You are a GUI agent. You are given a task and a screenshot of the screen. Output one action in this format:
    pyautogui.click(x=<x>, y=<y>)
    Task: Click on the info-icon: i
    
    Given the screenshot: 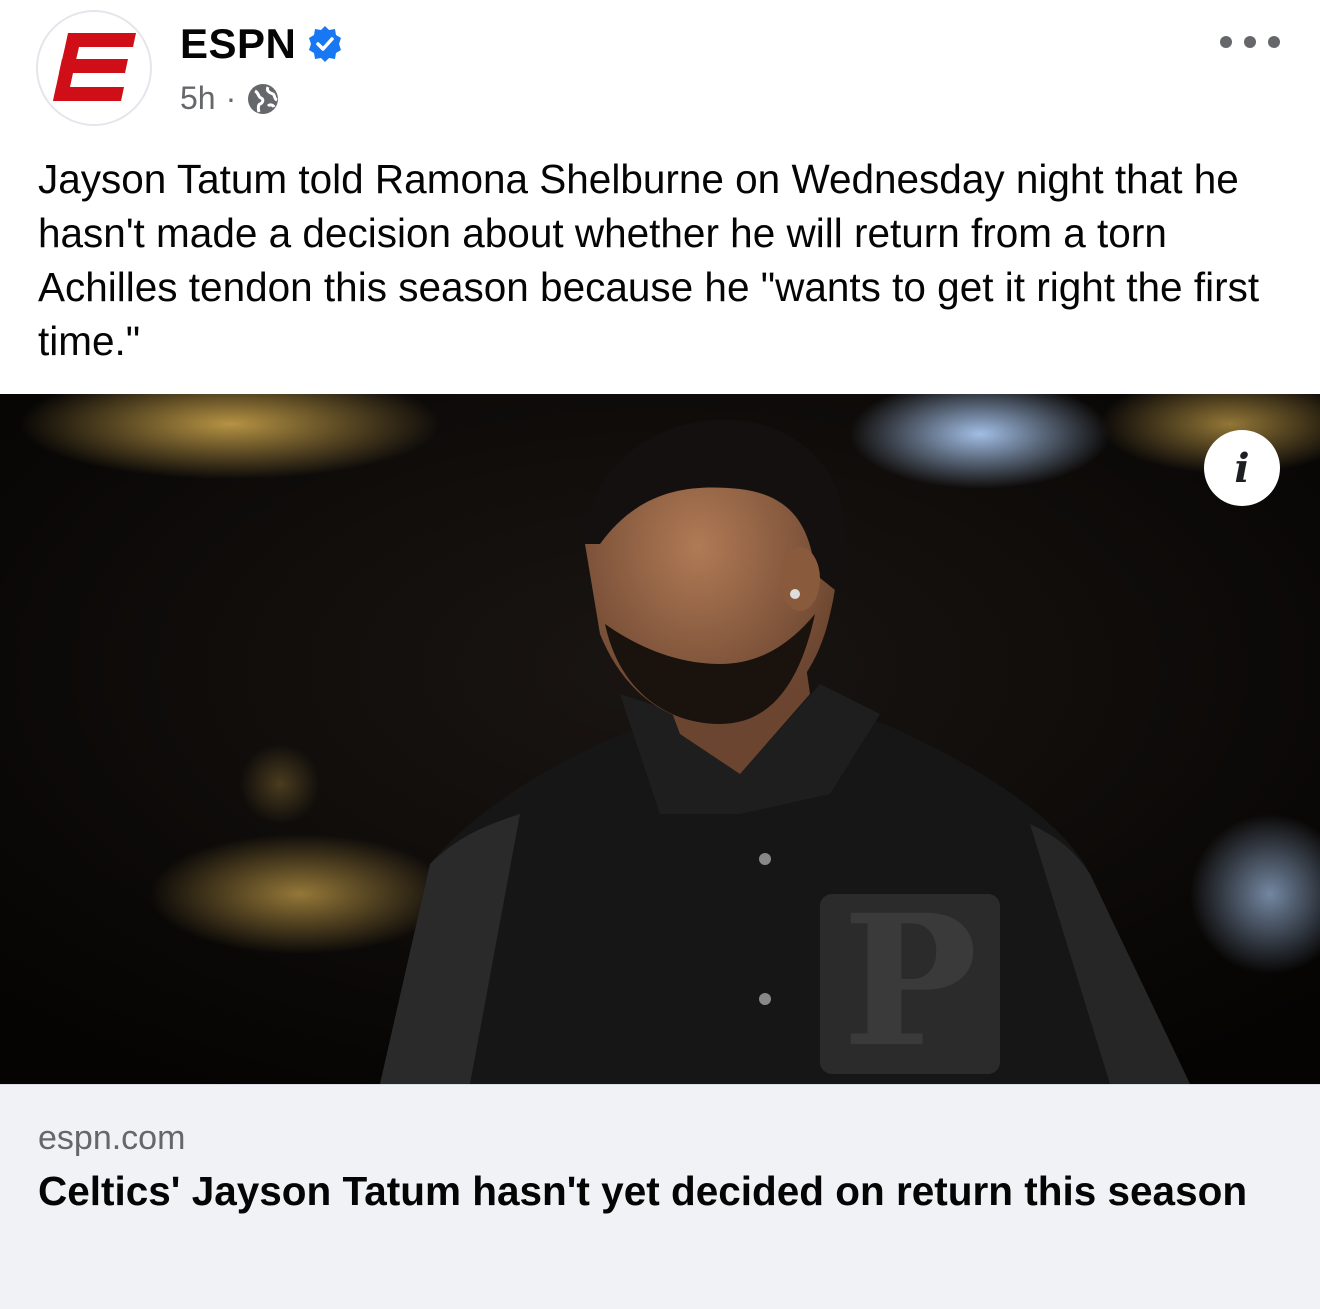 What is the action you would take?
    pyautogui.click(x=1242, y=468)
    